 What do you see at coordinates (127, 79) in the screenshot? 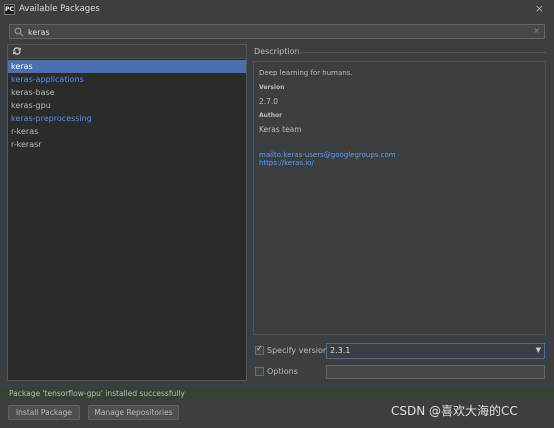
I see `package-item-keras-applications: keras-applications` at bounding box center [127, 79].